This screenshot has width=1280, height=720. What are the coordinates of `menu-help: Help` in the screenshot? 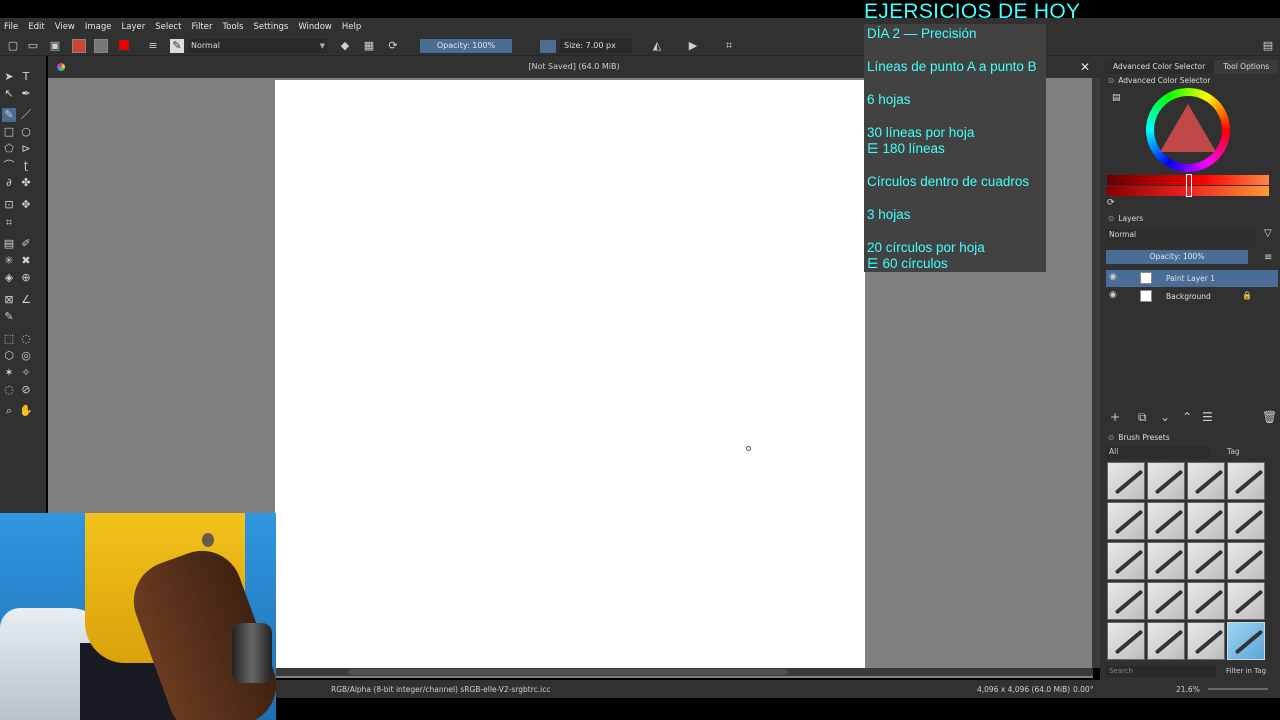 It's located at (351, 27).